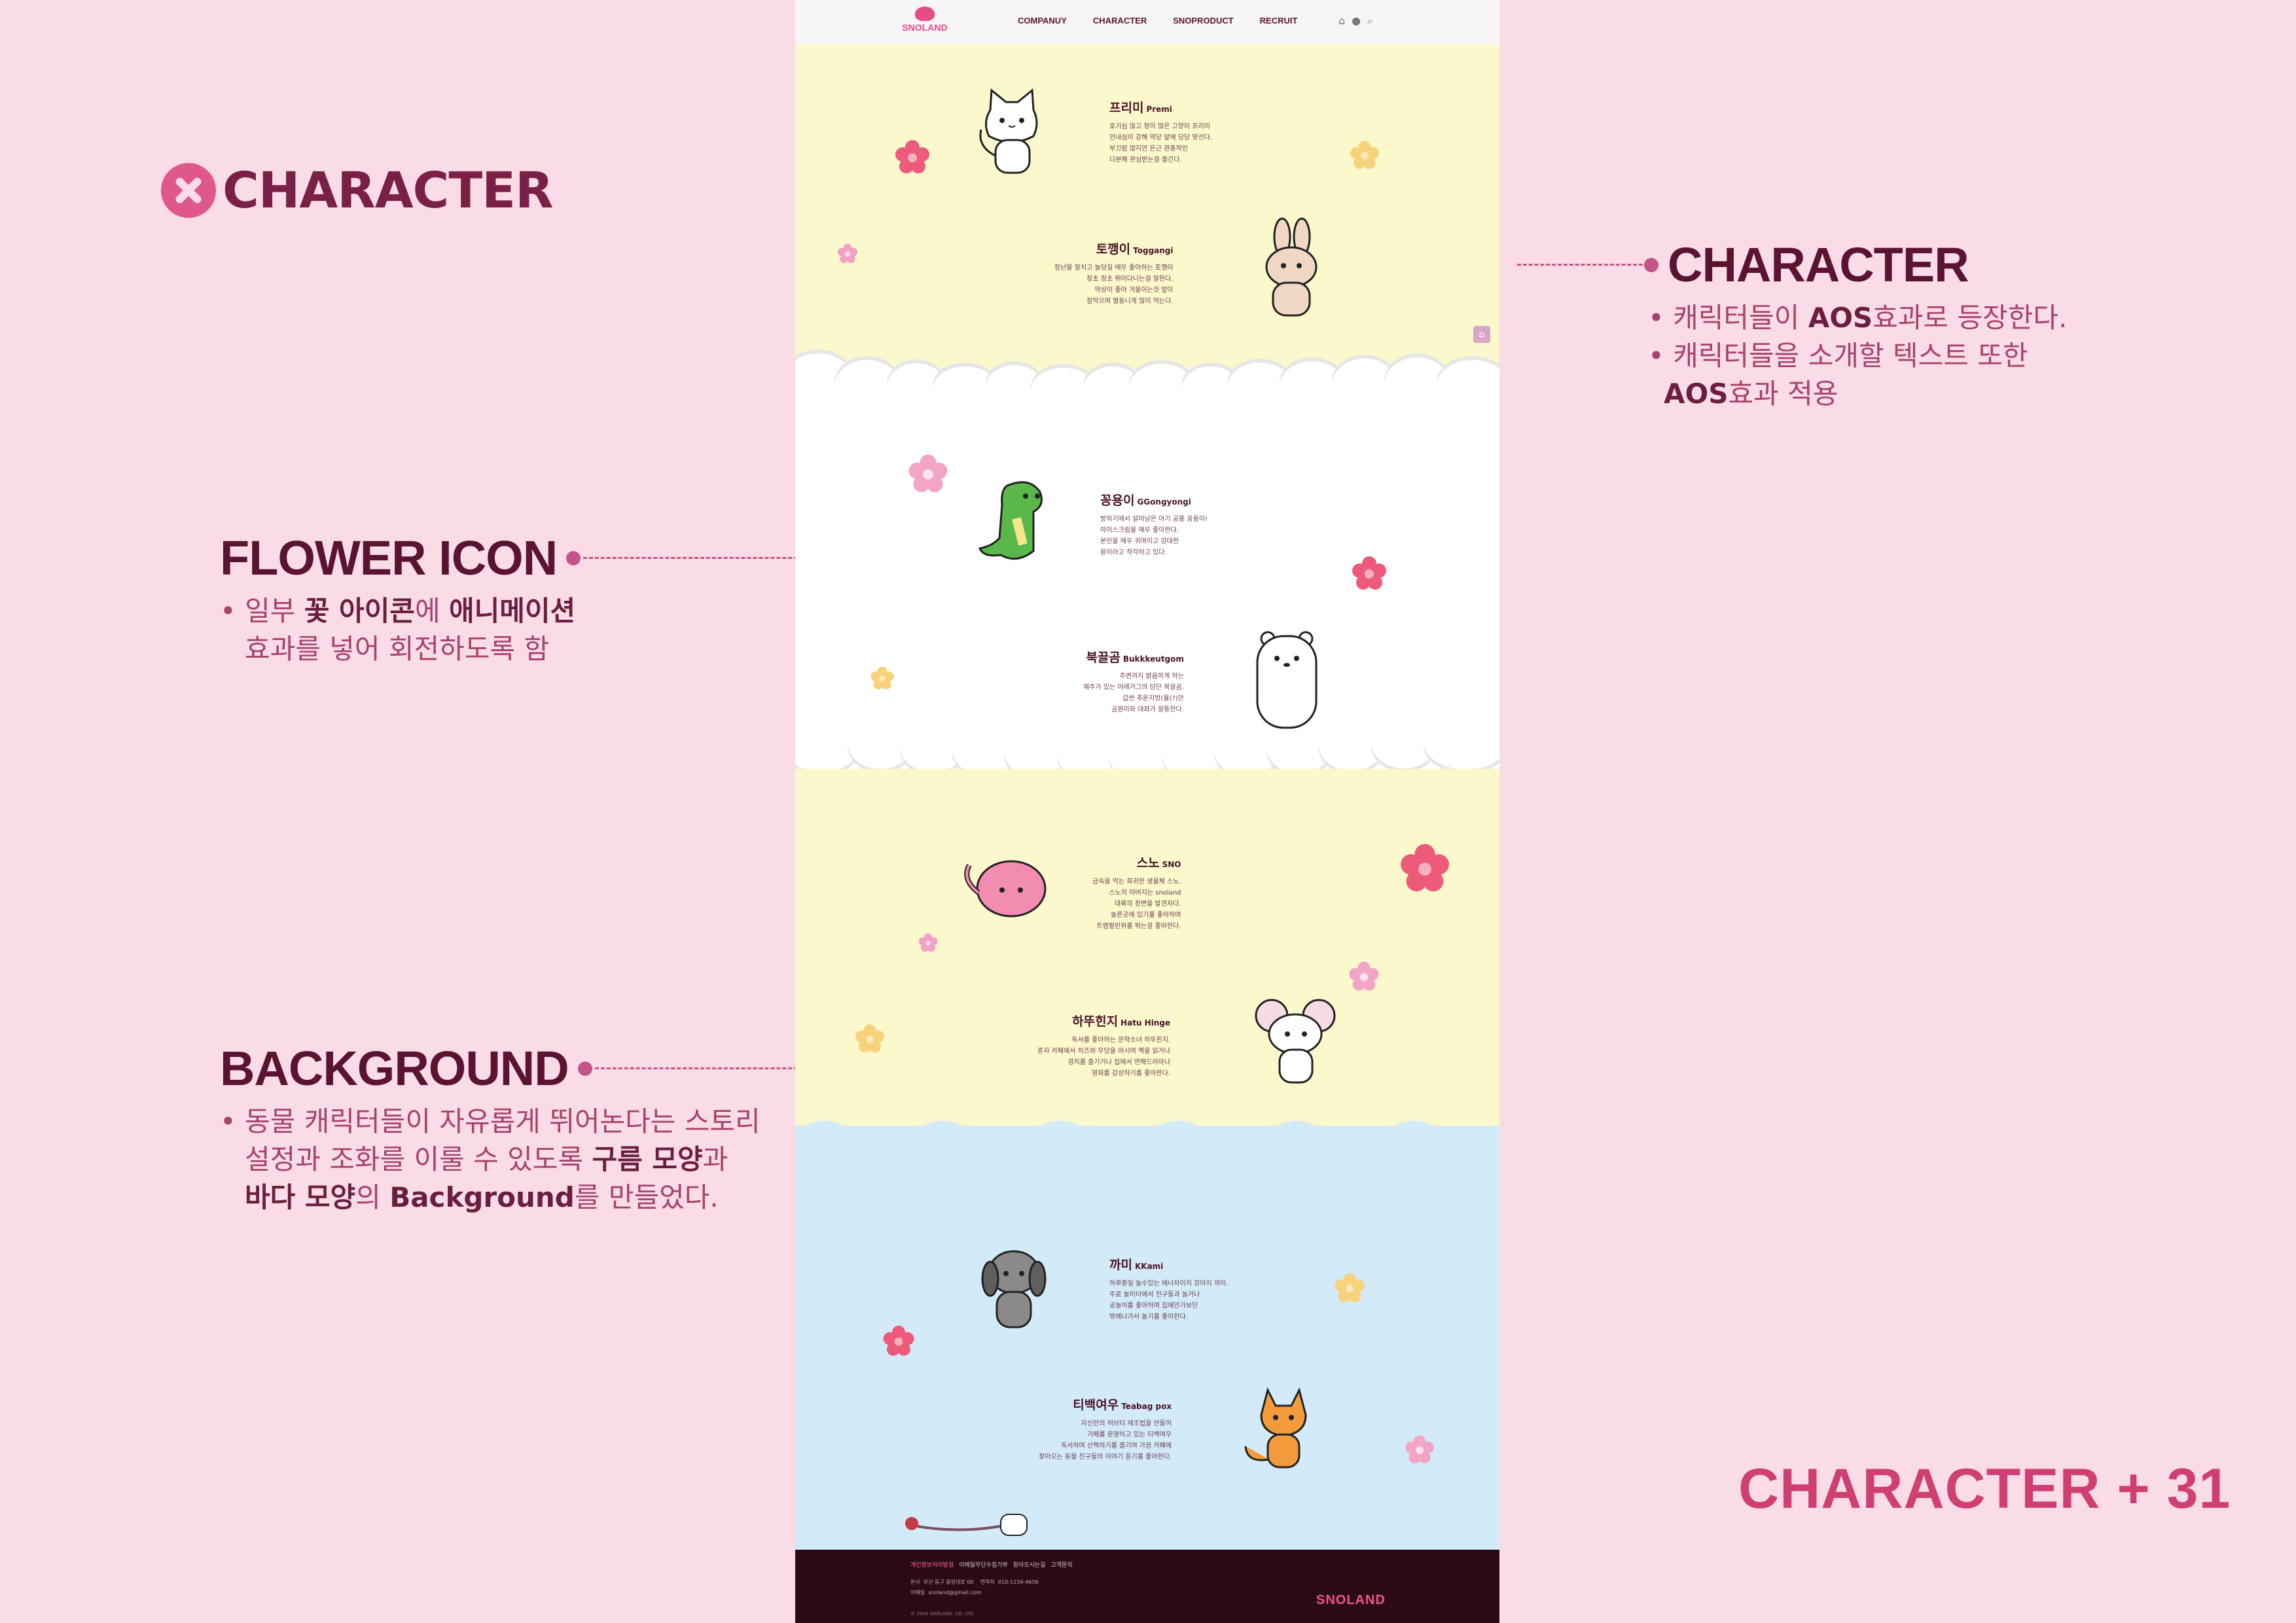 This screenshot has height=1623, width=2296. Describe the element at coordinates (1838, 356) in the screenshot. I see `note-line: • 캐릭터들을 소개할 텍스트 또한` at that location.